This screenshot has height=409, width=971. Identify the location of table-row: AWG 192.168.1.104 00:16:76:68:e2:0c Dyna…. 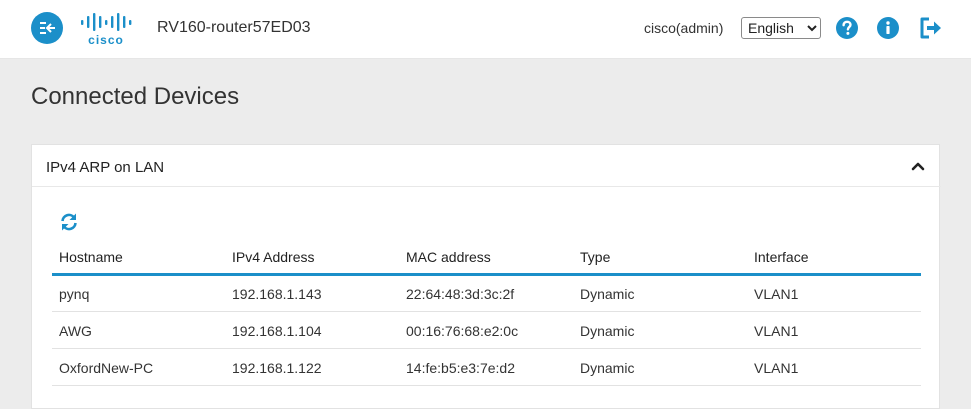
(486, 330).